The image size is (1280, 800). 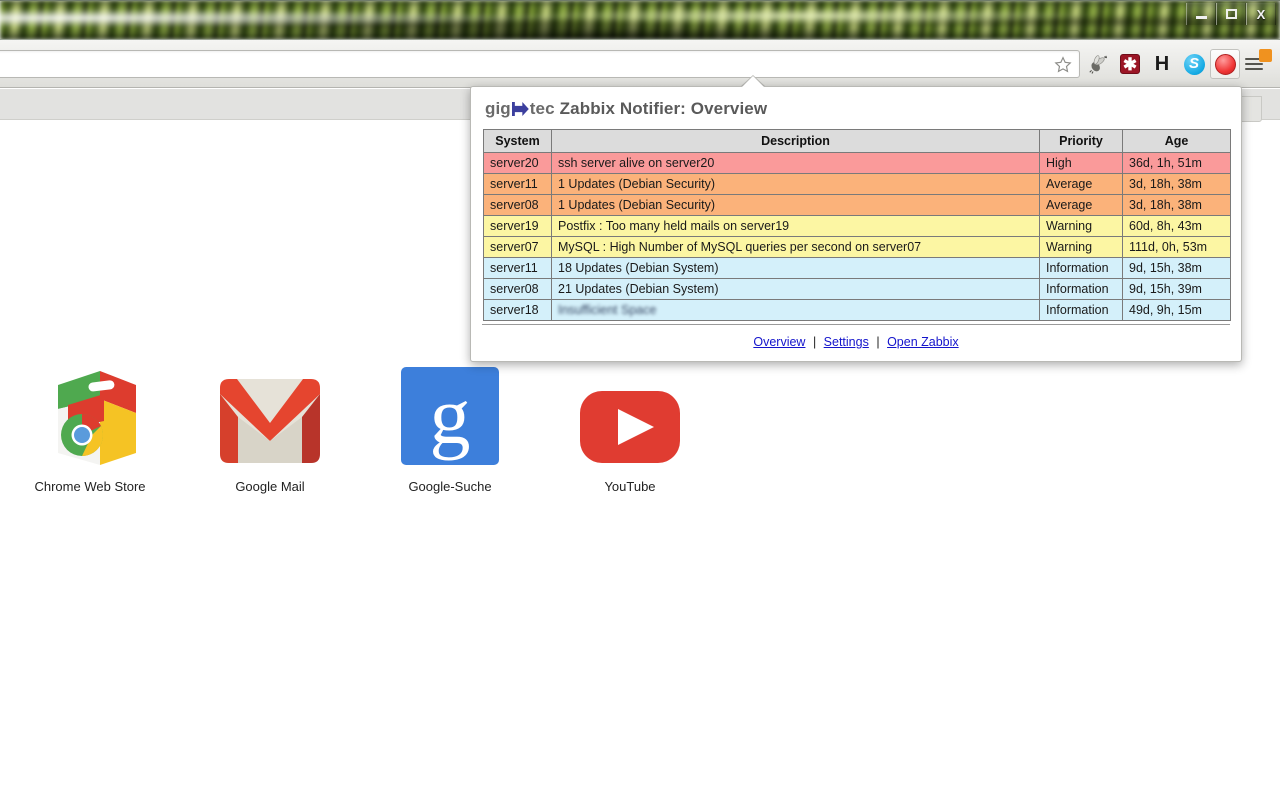 What do you see at coordinates (517, 310) in the screenshot?
I see `cell-system: server18` at bounding box center [517, 310].